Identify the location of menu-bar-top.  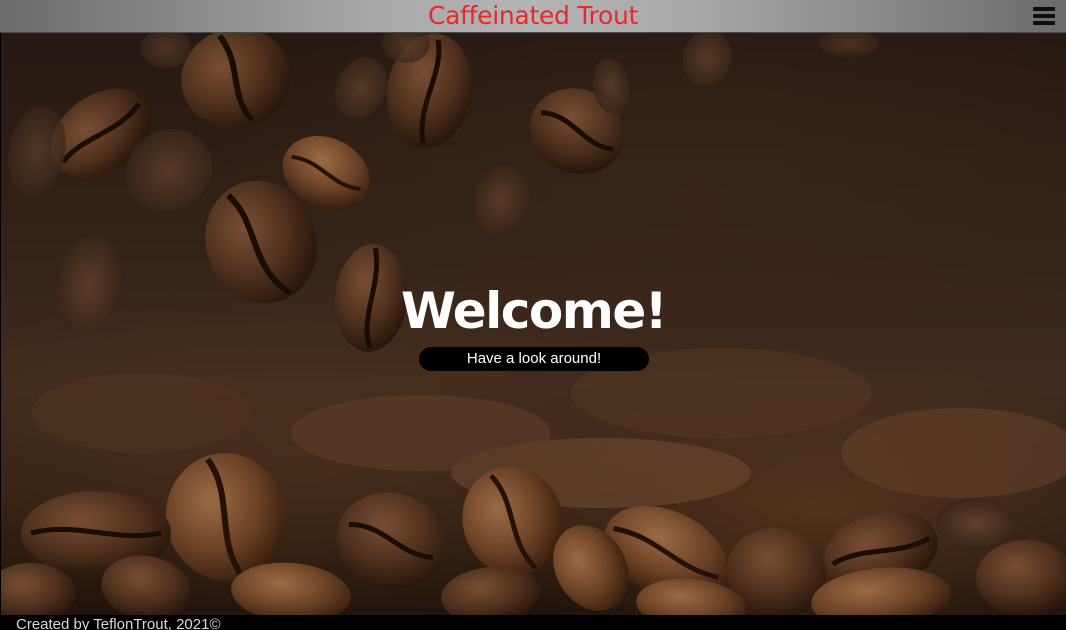
(1044, 9).